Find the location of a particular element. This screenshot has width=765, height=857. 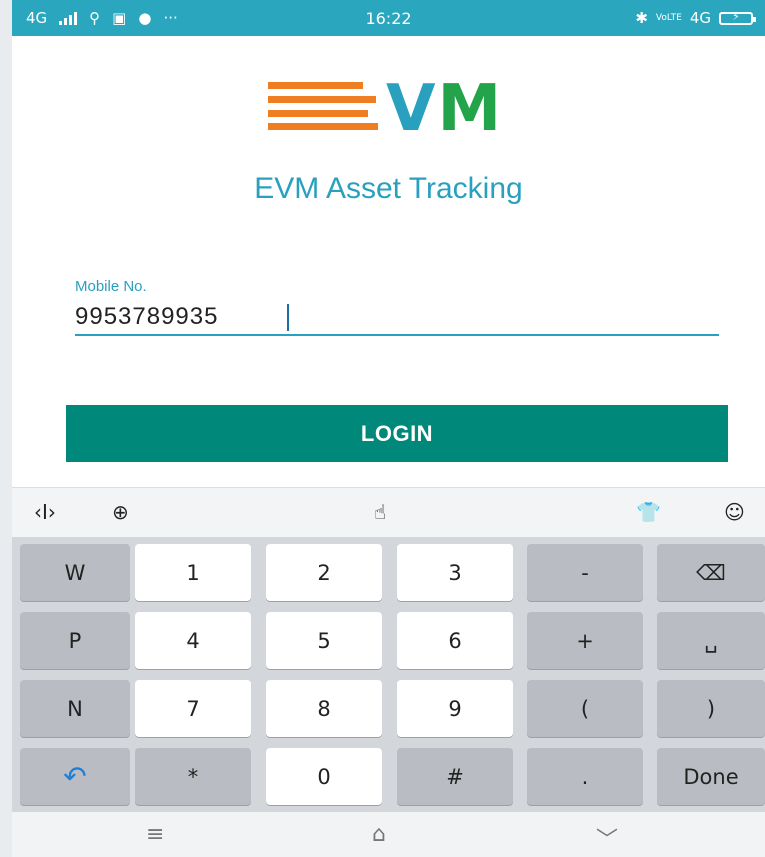

key-1: 1 is located at coordinates (193, 572).